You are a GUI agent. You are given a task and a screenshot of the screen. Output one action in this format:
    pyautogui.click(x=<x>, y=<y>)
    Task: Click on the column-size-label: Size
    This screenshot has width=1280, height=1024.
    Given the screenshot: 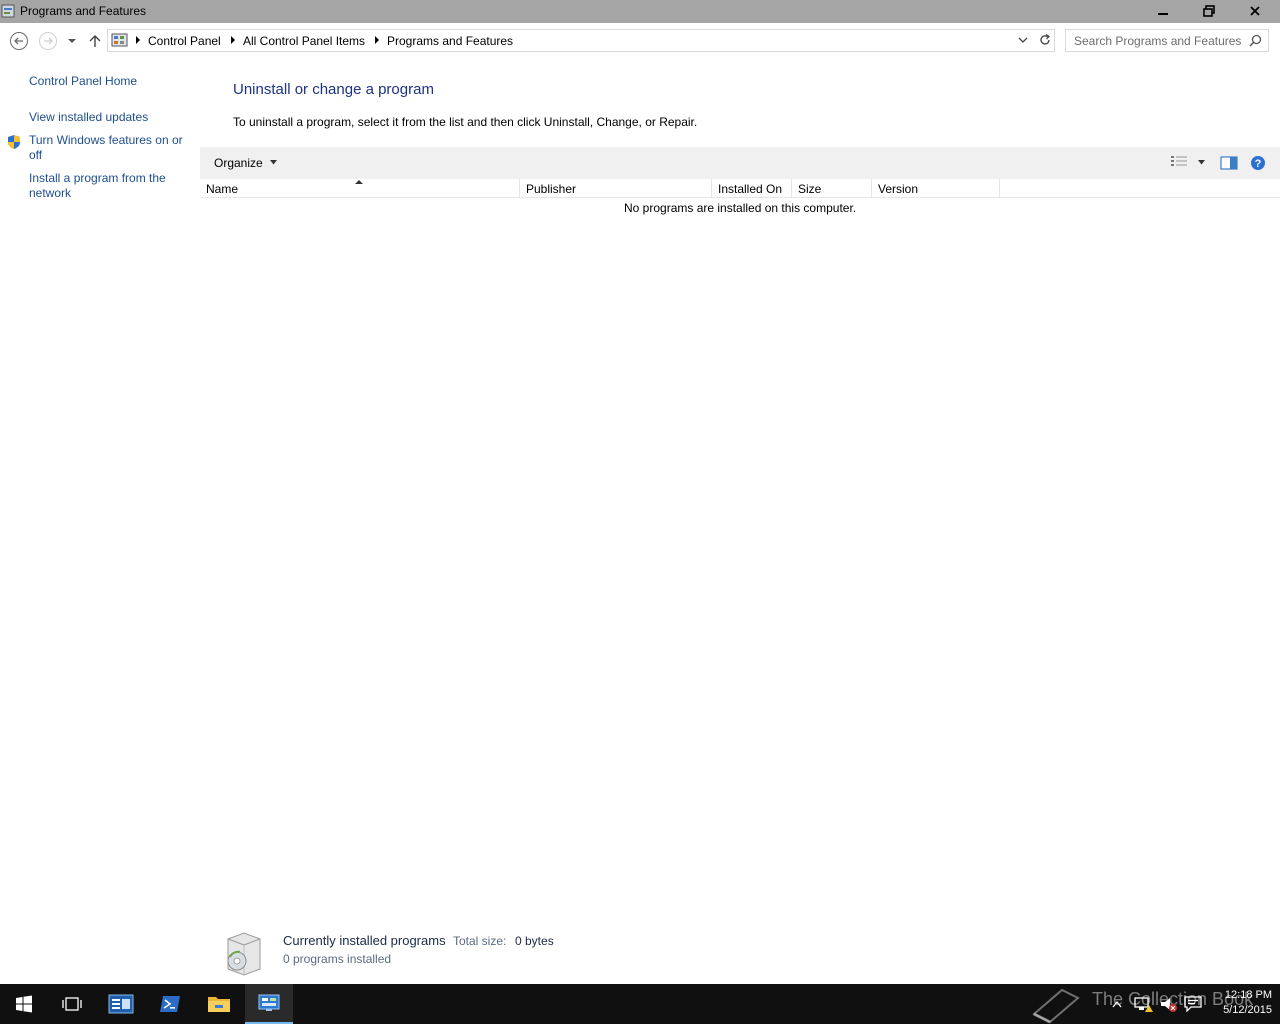 What is the action you would take?
    pyautogui.click(x=810, y=189)
    